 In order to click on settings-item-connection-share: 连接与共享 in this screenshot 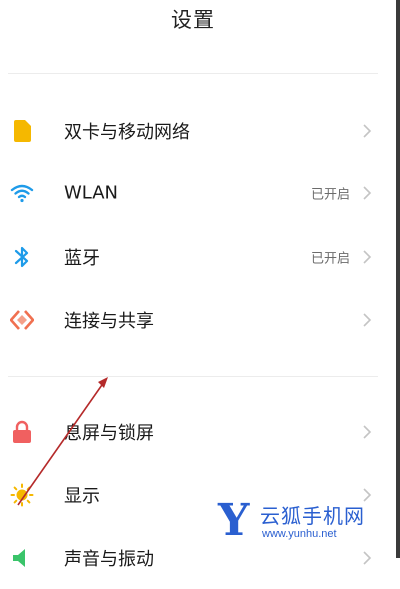, I will do `click(196, 320)`.